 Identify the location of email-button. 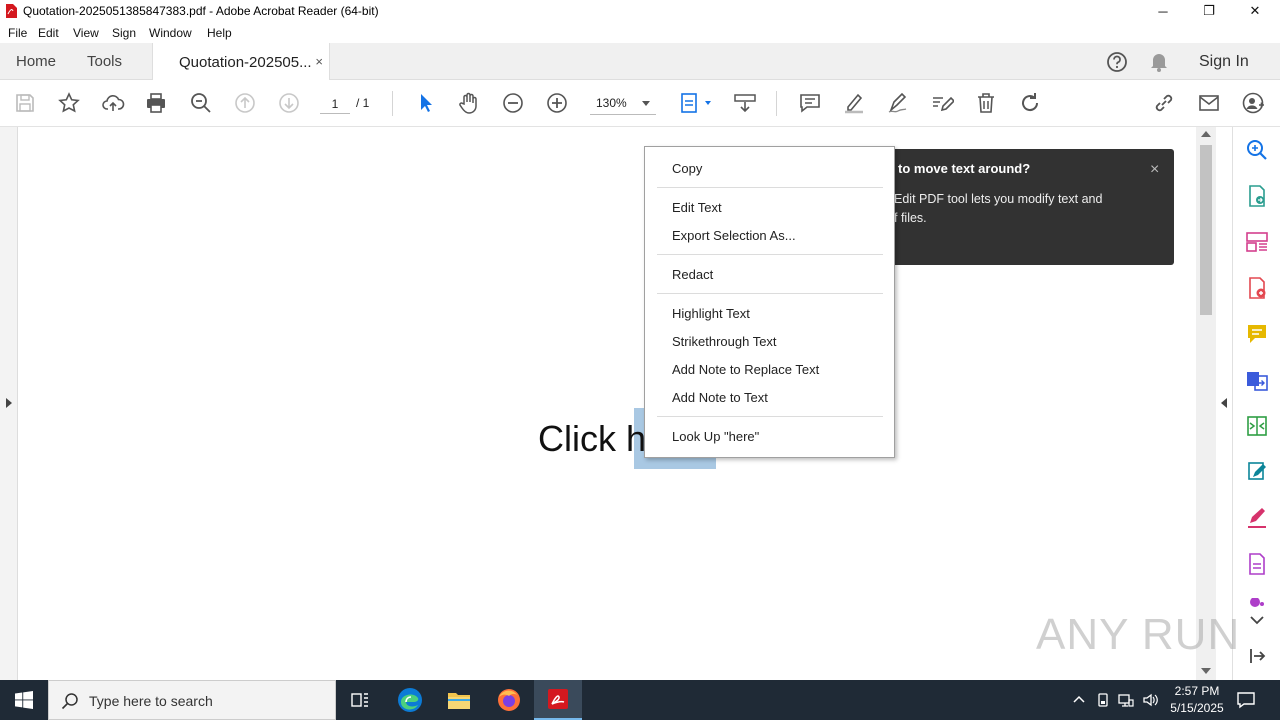
(1209, 103).